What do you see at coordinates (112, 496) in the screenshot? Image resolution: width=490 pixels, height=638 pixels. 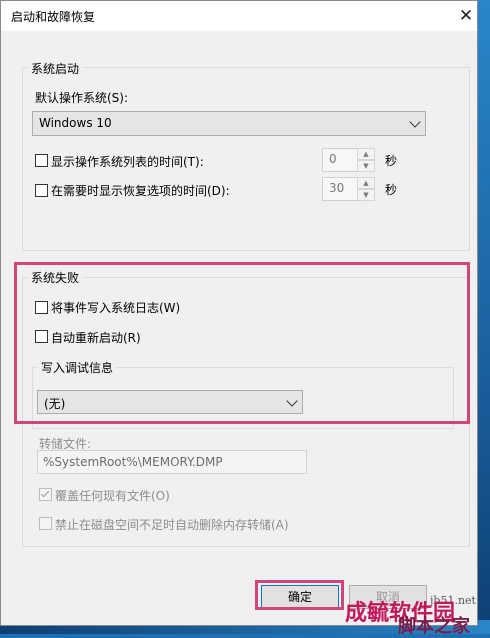 I see `overwrite-label: 覆盖任何现有文件(O)` at bounding box center [112, 496].